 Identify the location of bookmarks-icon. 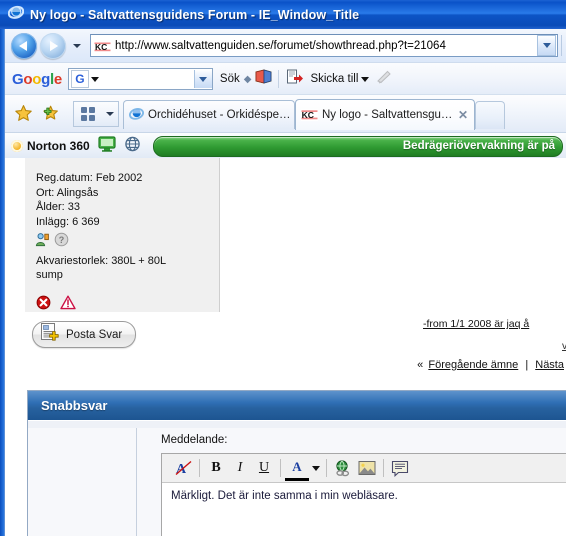
(263, 79).